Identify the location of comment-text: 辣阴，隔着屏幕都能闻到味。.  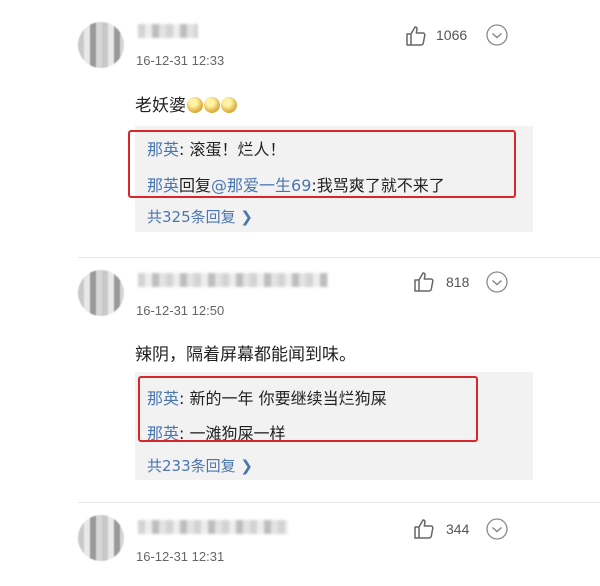
(245, 355).